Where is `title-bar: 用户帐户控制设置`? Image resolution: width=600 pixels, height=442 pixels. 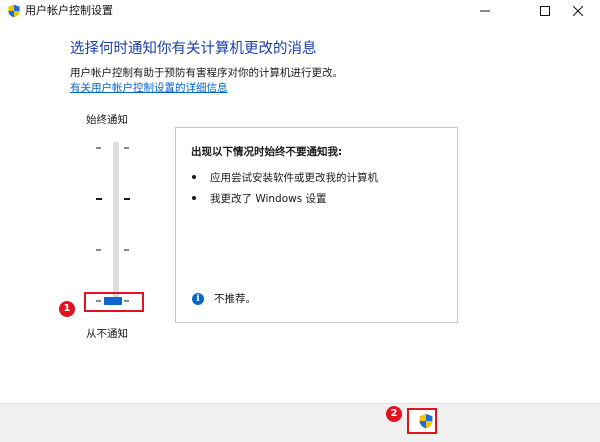 title-bar: 用户帐户控制设置 is located at coordinates (300, 11).